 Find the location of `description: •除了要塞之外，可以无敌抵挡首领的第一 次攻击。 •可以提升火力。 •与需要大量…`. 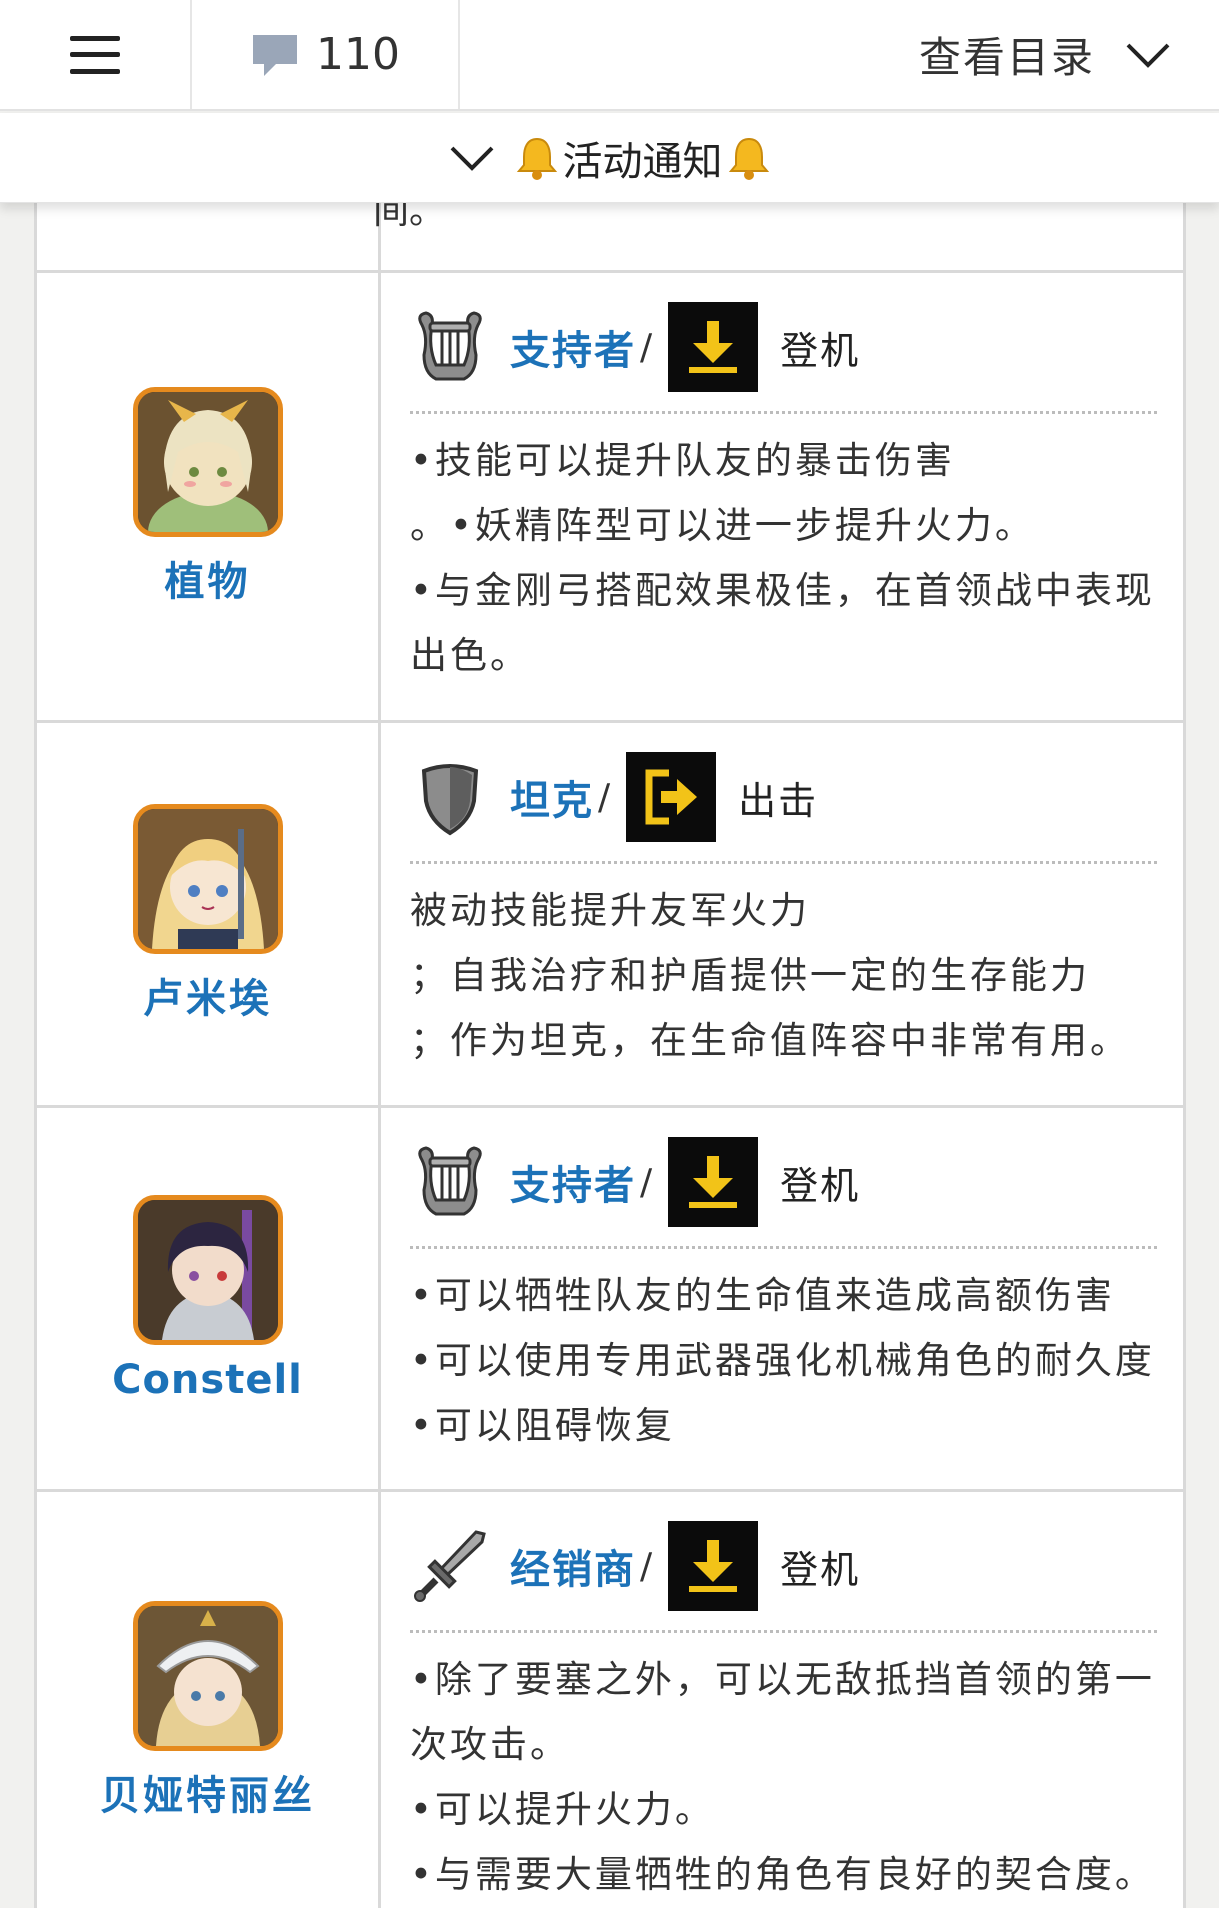

description: •除了要塞之外，可以无敌抵挡首领的第一 次攻击。 •可以提升火力。 •与需要大量… is located at coordinates (782, 1777).